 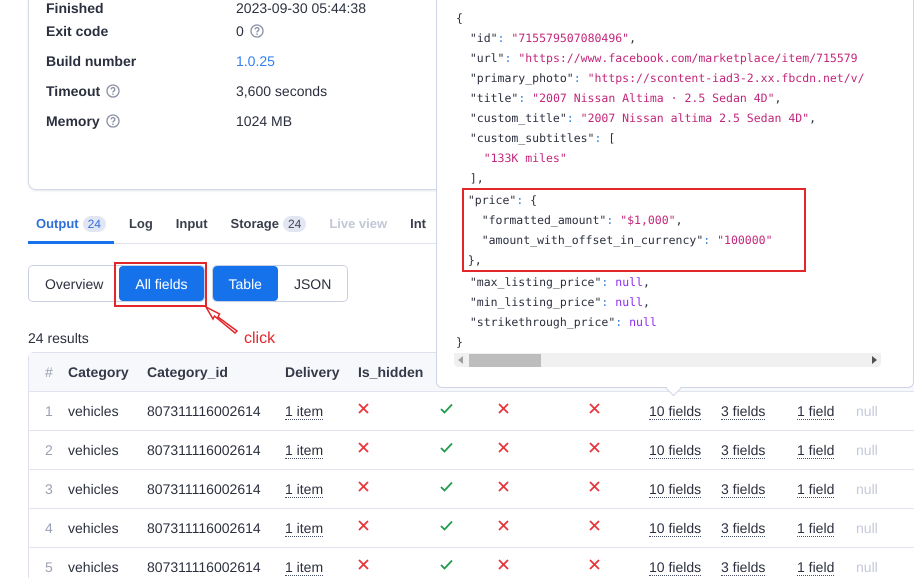 I want to click on code-line: ],, so click(x=476, y=178).